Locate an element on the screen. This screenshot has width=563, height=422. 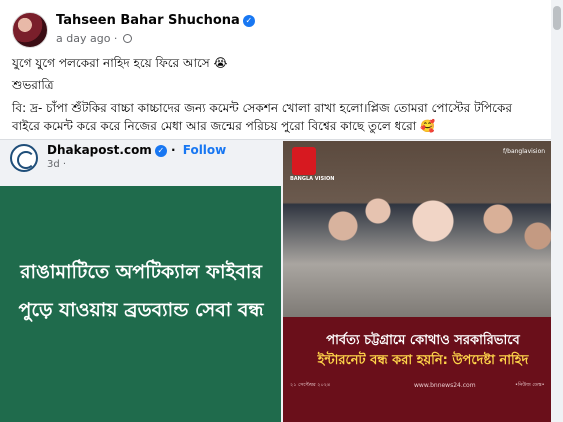
scrollbar-thumb is located at coordinates (557, 18).